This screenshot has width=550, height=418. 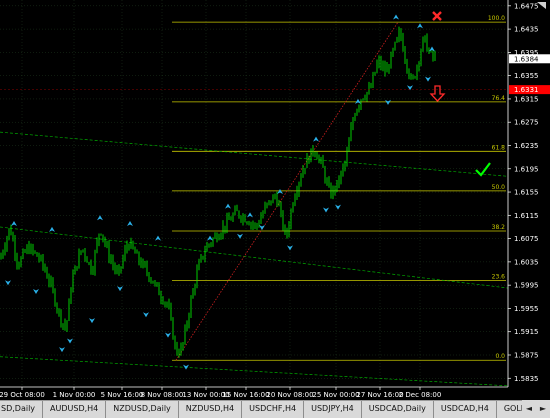 I want to click on symbol-tab: NZDUSD,H4, so click(x=211, y=409).